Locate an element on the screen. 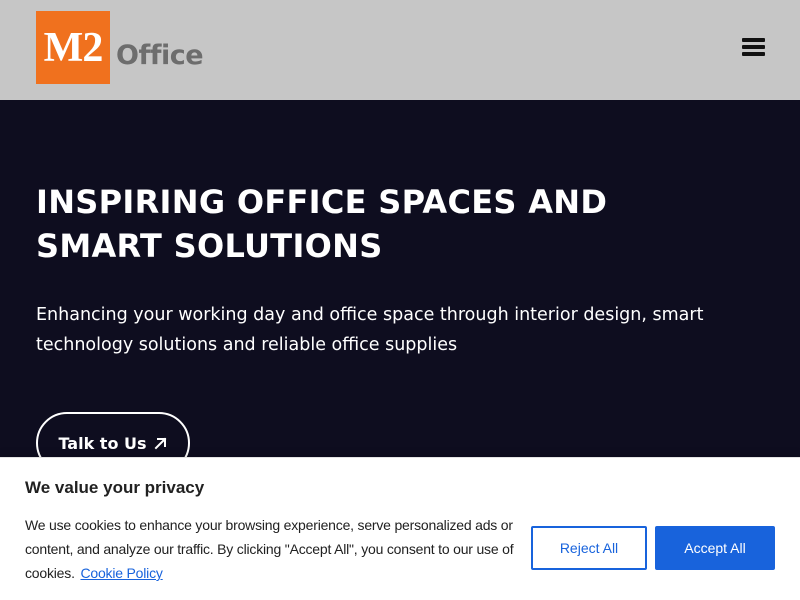 This screenshot has width=800, height=600. hero-title-line-1: INSPIRING OFFICE SPACES AND is located at coordinates (322, 202).